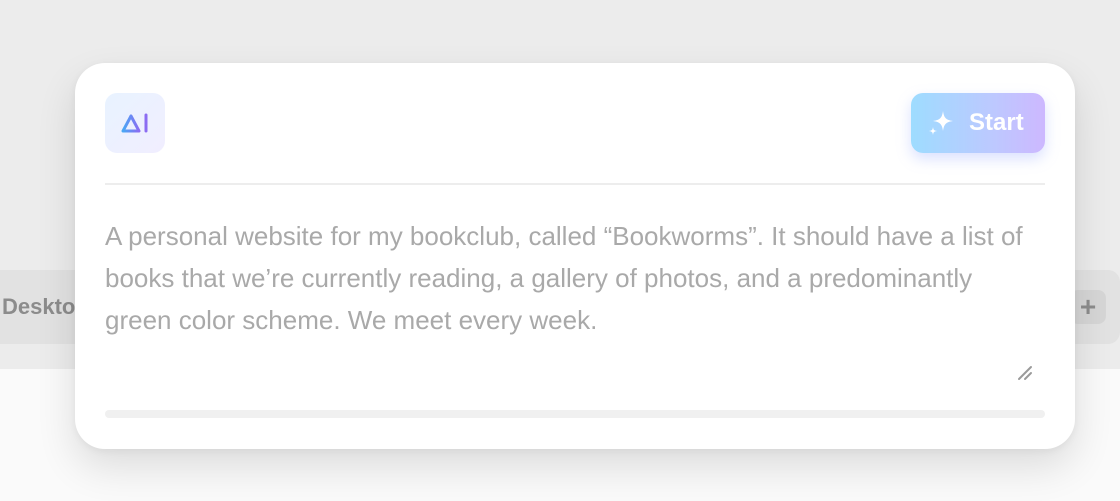 The width and height of the screenshot is (1120, 501). I want to click on plus-icon: +, so click(1088, 306).